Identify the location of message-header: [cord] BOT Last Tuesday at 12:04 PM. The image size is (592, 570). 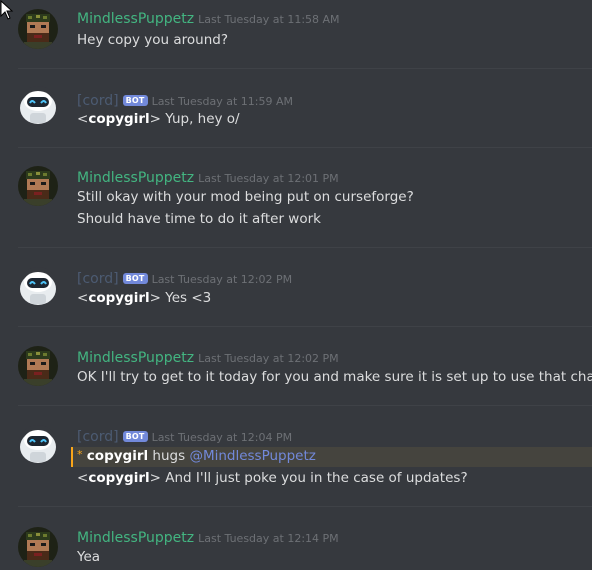
(184, 435).